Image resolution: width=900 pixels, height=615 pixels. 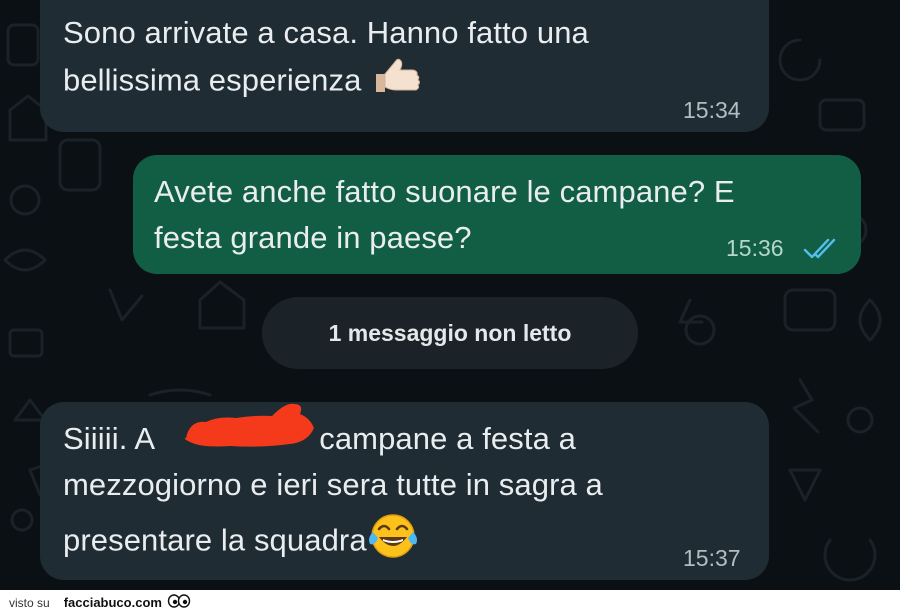 I want to click on unread-messages-divider: 1 messaggio non letto, so click(x=450, y=333).